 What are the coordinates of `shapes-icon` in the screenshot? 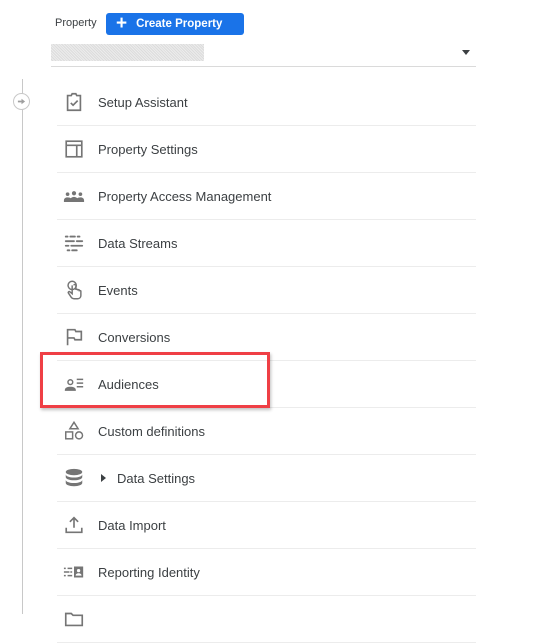 It's located at (74, 431).